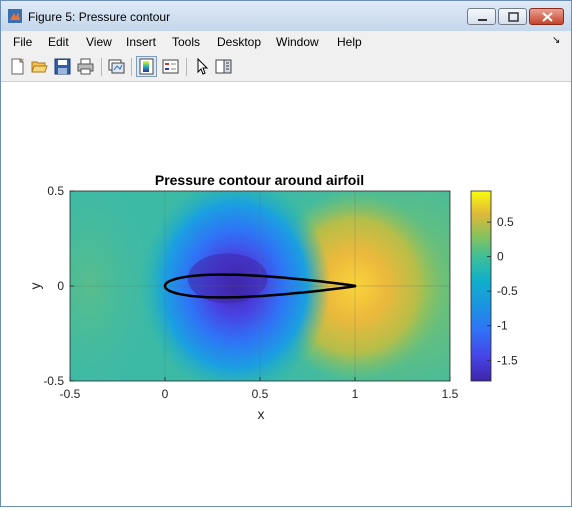  What do you see at coordinates (53, 381) in the screenshot?
I see `y-tick-label: -0.5` at bounding box center [53, 381].